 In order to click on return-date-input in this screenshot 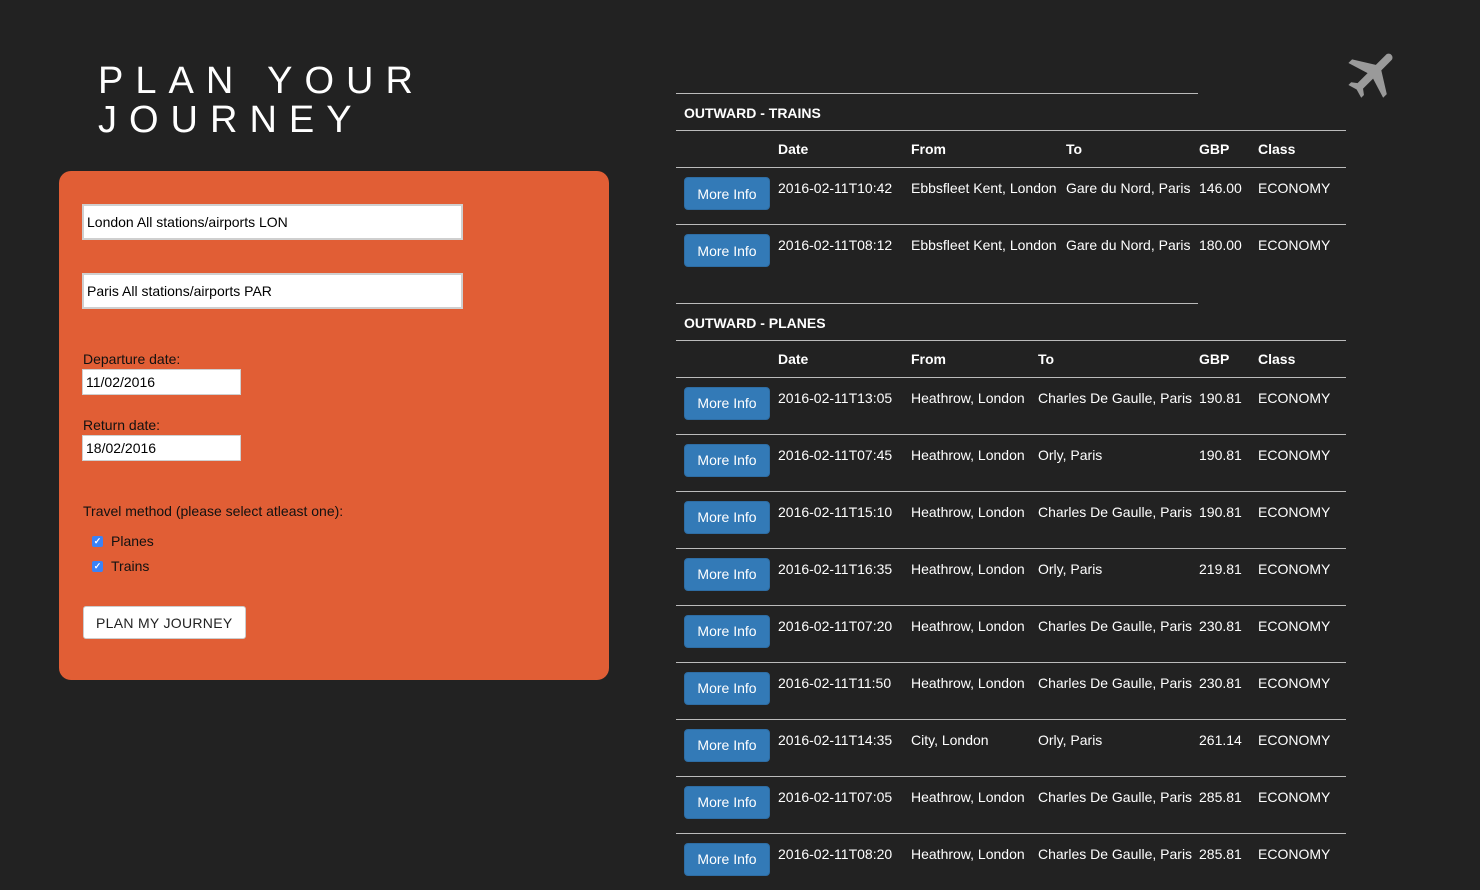, I will do `click(161, 448)`.